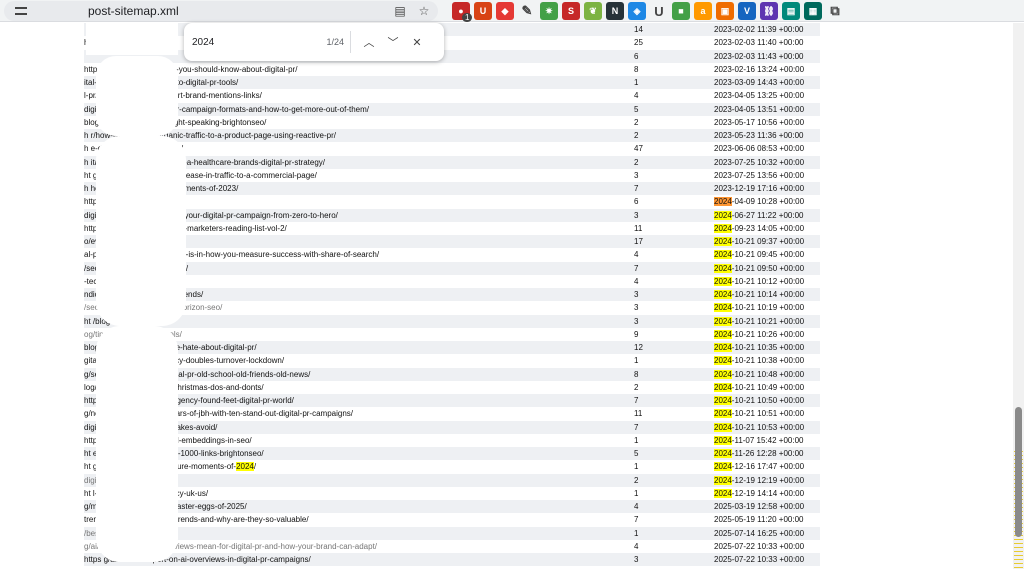 The height and width of the screenshot is (569, 1024). What do you see at coordinates (791, 11) in the screenshot?
I see `teal-ext-icon: ▤` at bounding box center [791, 11].